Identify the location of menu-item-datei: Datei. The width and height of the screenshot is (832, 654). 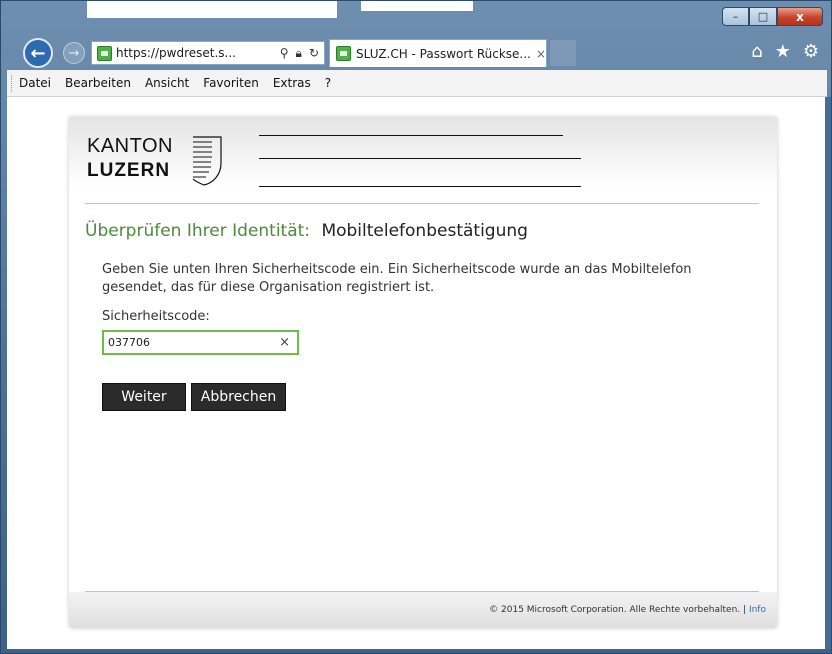
(35, 83).